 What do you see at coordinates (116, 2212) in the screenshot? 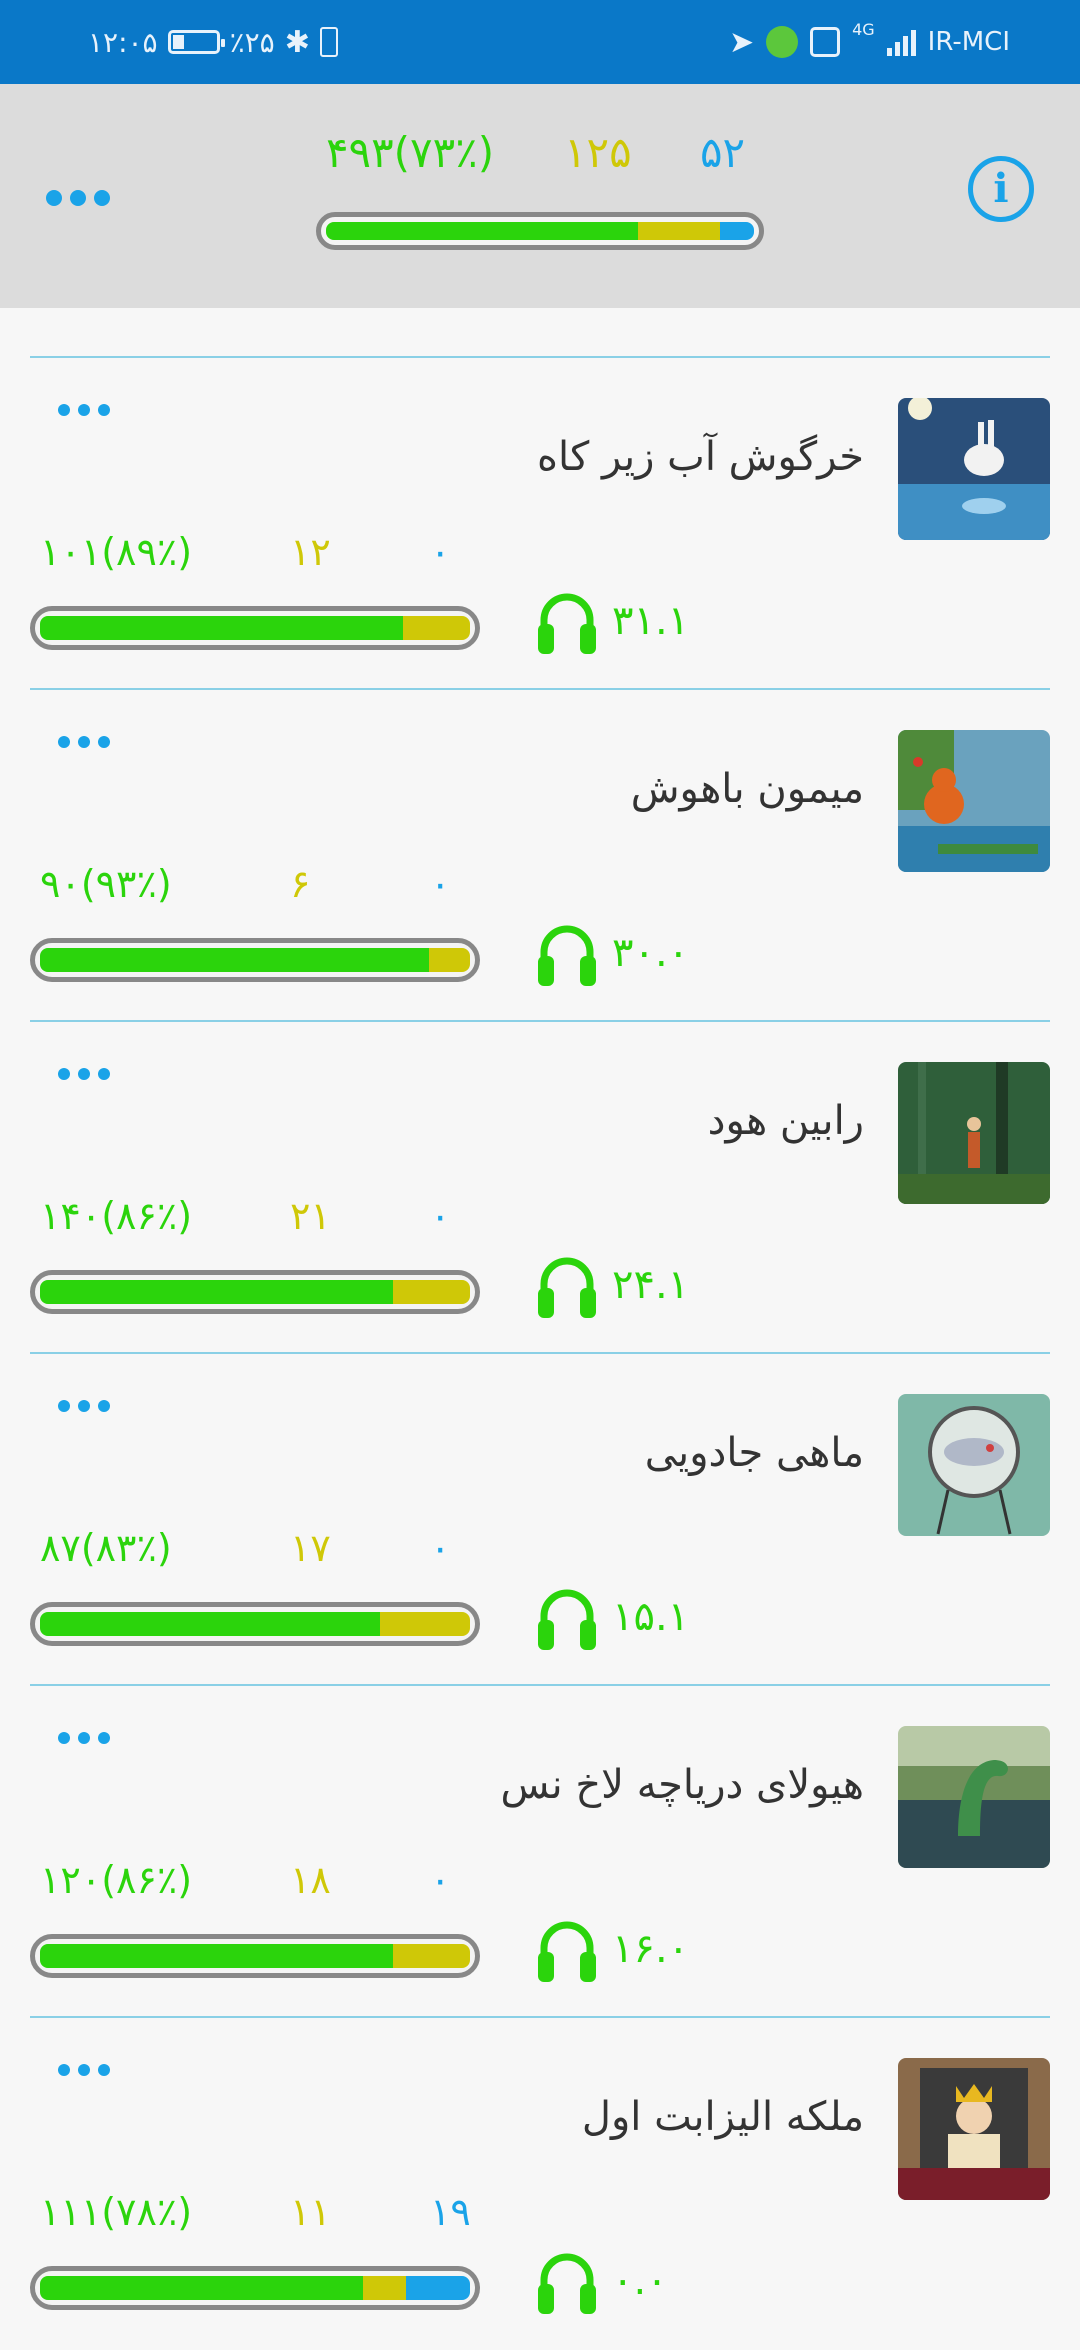
I see `story-green-count: ۱۱۱(۷۸٪)` at bounding box center [116, 2212].